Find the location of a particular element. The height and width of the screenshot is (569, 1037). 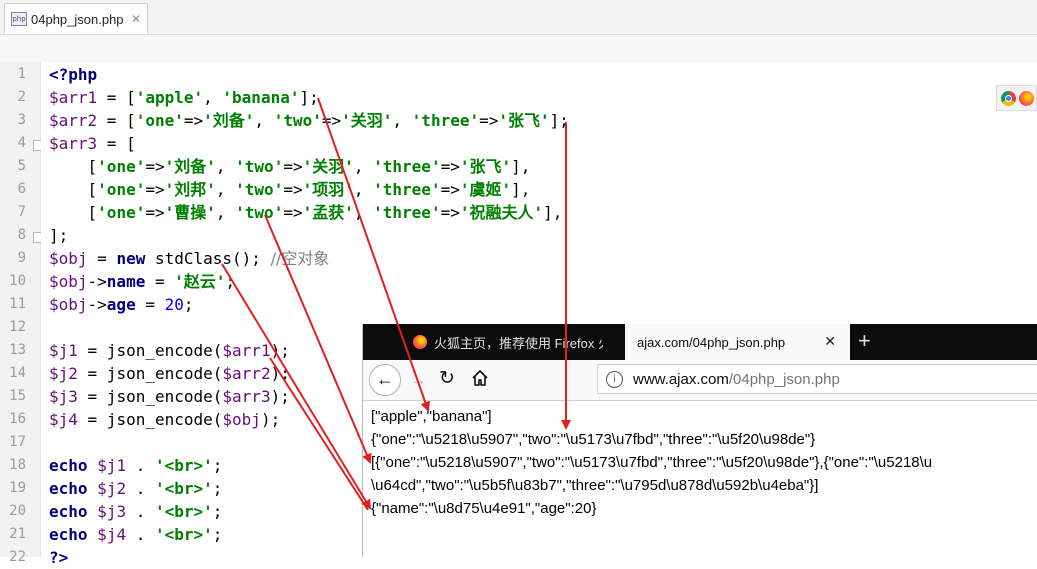

code-line-18: echo $j1 . '<br>'; is located at coordinates (135, 465).